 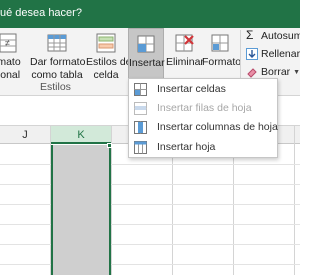 I want to click on table-format-icon, so click(x=57, y=43).